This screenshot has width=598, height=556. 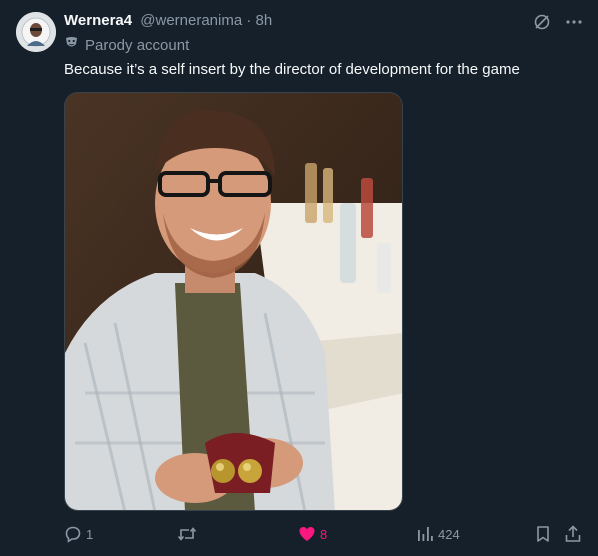 I want to click on reply-count: 1, so click(x=90, y=534).